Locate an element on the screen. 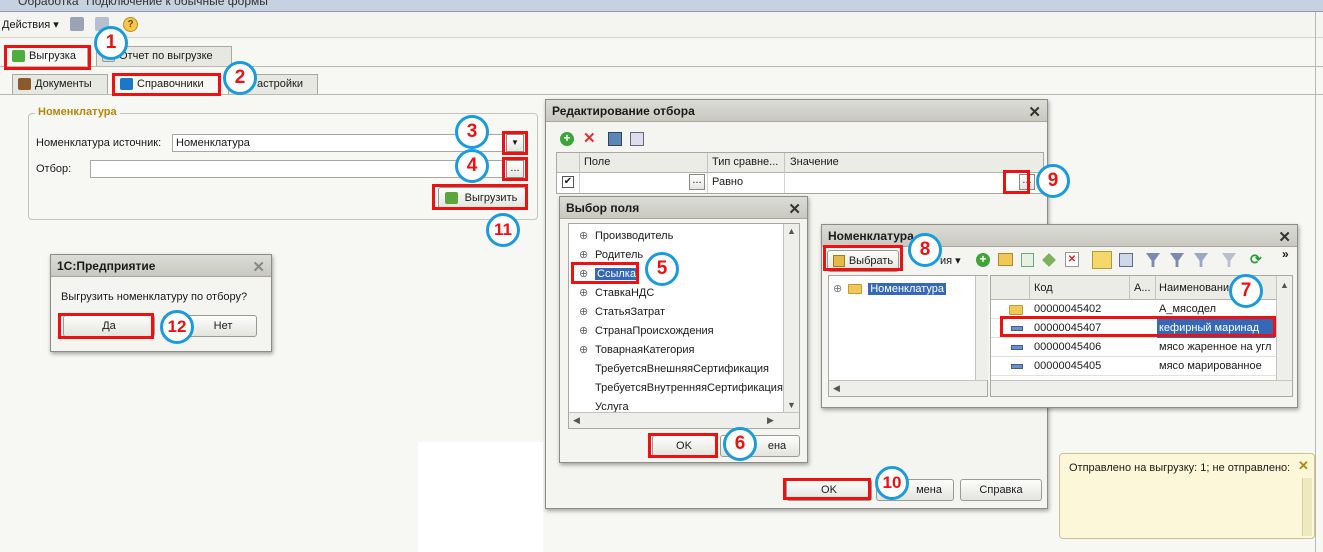  field-list-scrollbar: ▲ ▼ is located at coordinates (791, 318).